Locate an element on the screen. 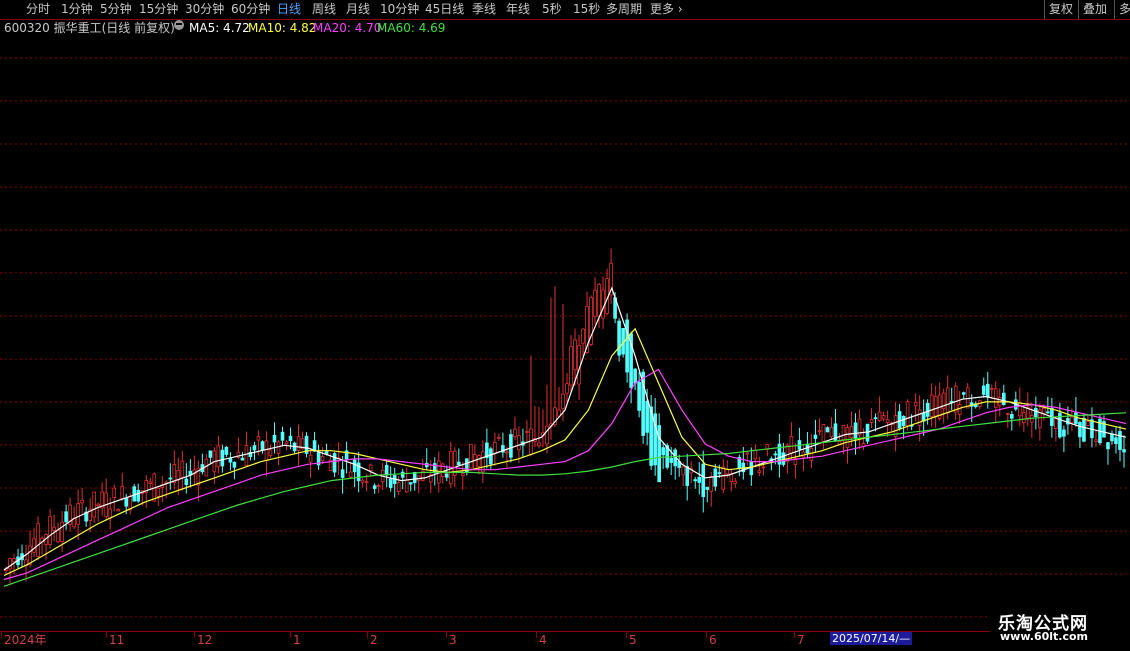 The image size is (1130, 651). ma60-value: MA60: 4.69 is located at coordinates (411, 28).